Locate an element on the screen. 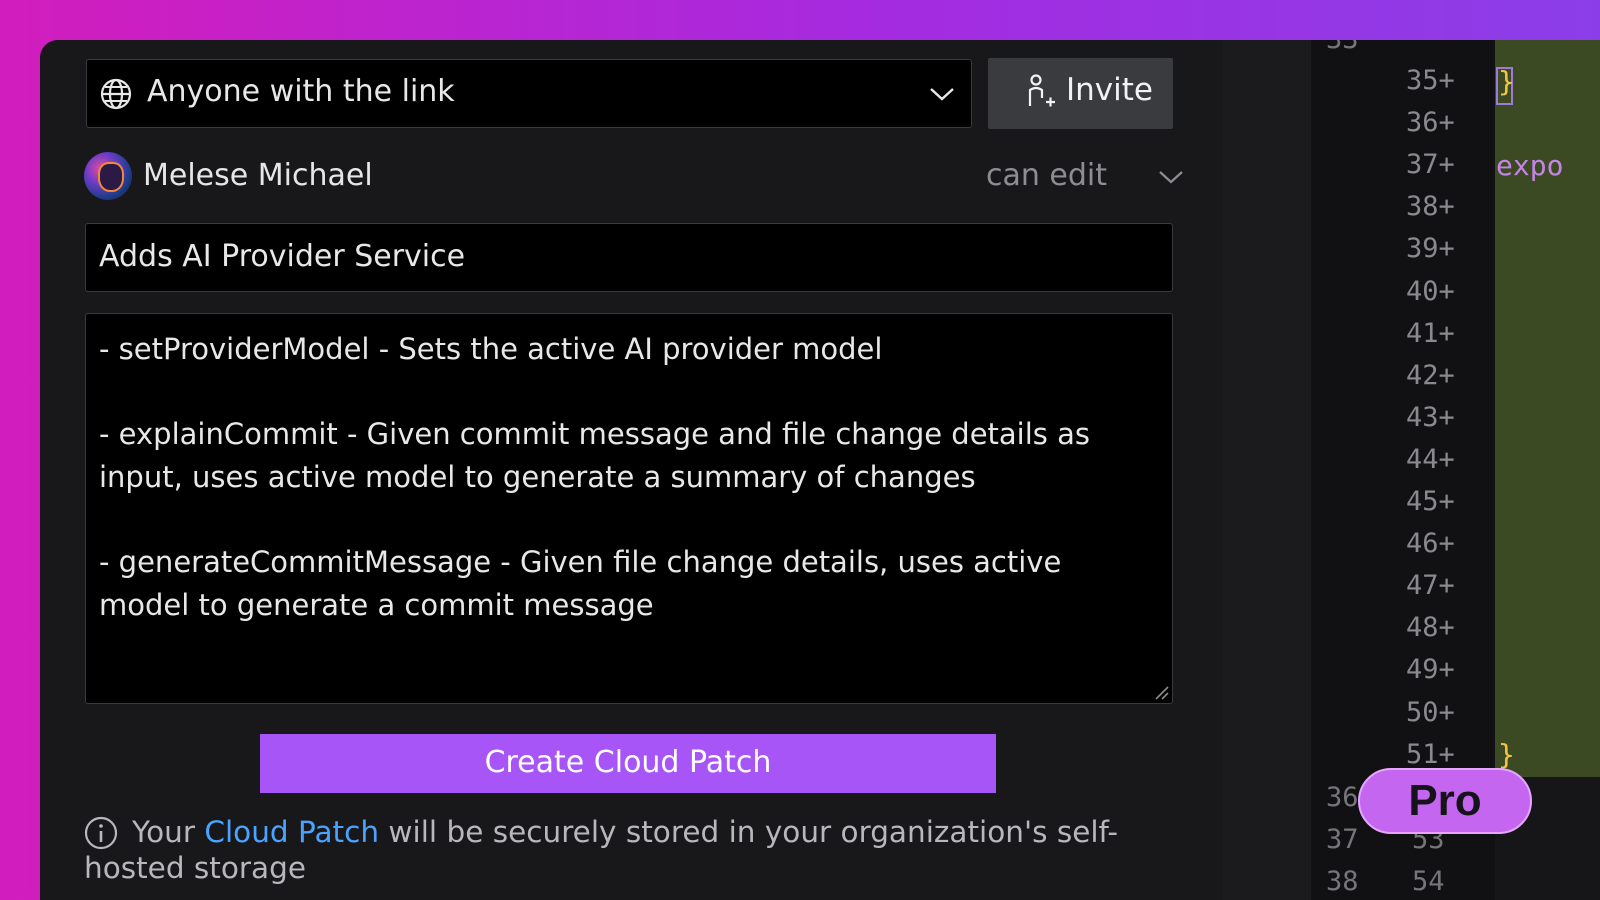 This screenshot has width=1600, height=900. link-access-select: Anyone with the link is located at coordinates (529, 93).